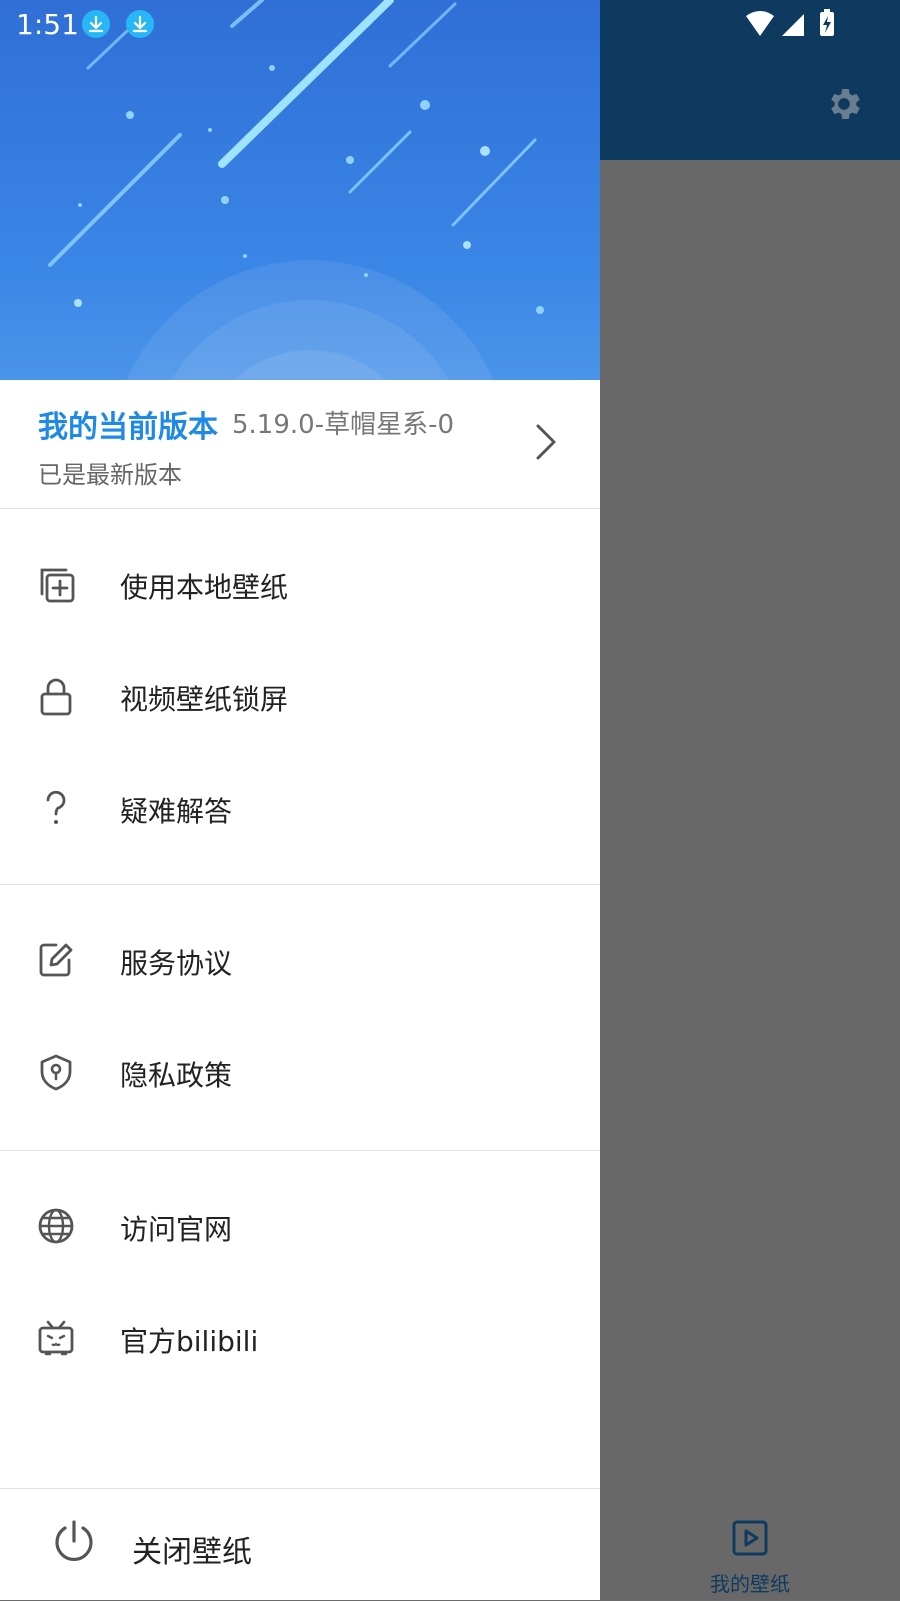 This screenshot has width=900, height=1601. What do you see at coordinates (296, 190) in the screenshot?
I see `meteor-illustration` at bounding box center [296, 190].